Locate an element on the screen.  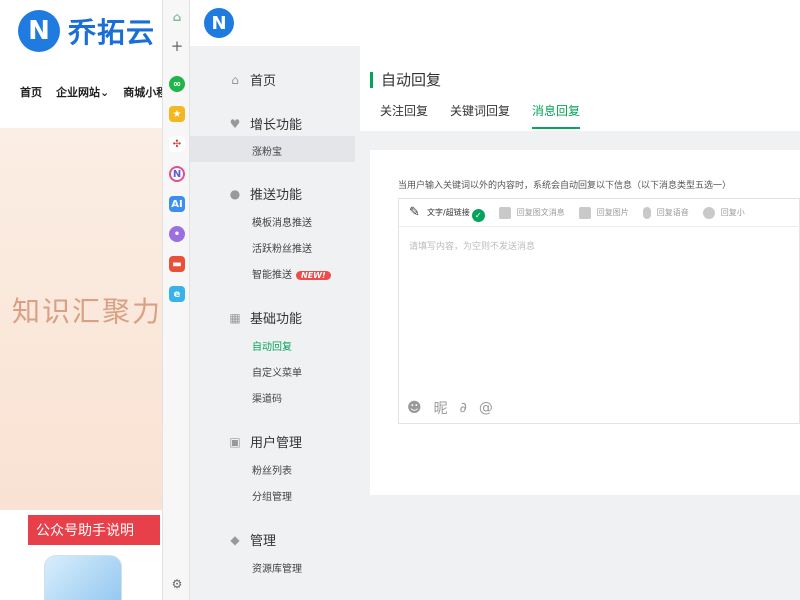
ring-ext-icon: N is located at coordinates (177, 174).